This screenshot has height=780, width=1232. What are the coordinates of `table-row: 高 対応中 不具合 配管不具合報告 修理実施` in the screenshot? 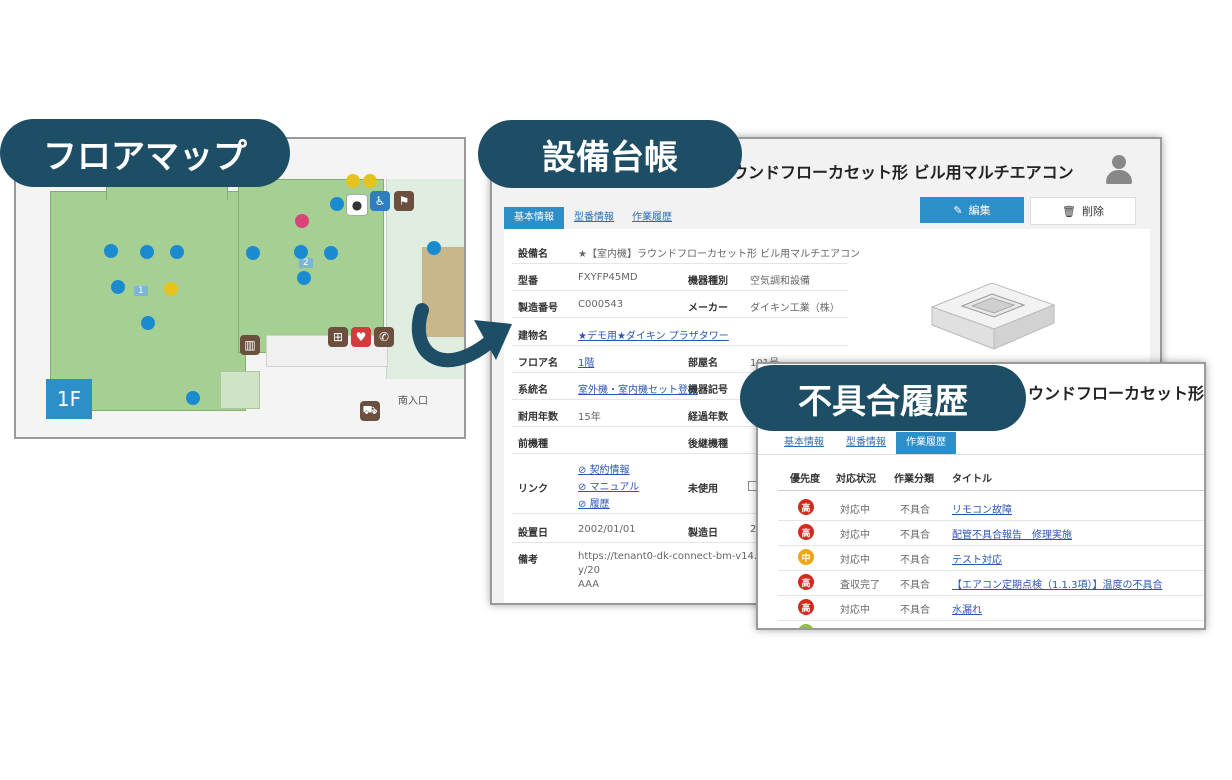 It's located at (991, 533).